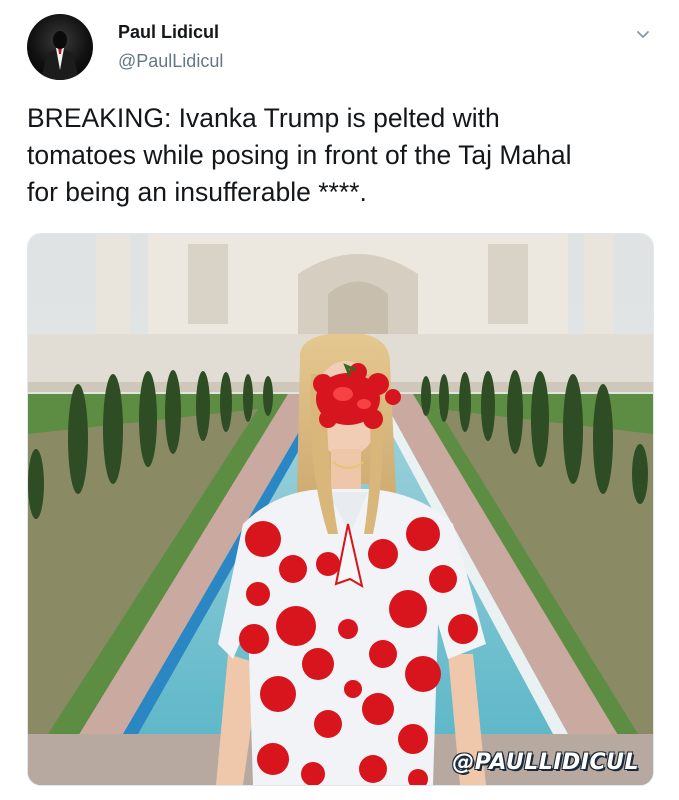 Image resolution: width=679 pixels, height=800 pixels. What do you see at coordinates (643, 35) in the screenshot?
I see `chevron-down-icon` at bounding box center [643, 35].